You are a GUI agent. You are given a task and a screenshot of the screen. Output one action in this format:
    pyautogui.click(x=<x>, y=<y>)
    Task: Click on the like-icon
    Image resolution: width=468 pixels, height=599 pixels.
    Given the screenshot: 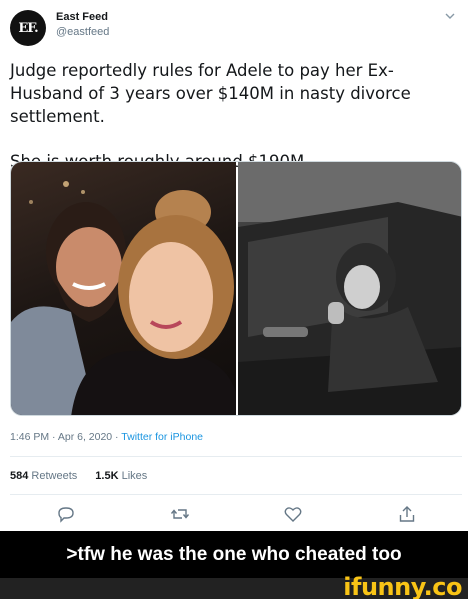 What is the action you would take?
    pyautogui.click(x=293, y=514)
    